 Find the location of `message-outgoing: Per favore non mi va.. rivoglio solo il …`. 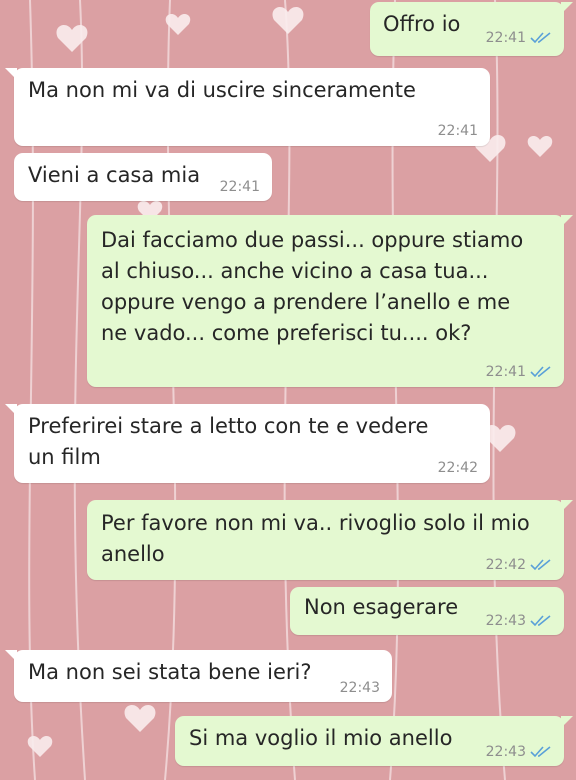

message-outgoing: Per favore non mi va.. rivoglio solo il … is located at coordinates (330, 540).